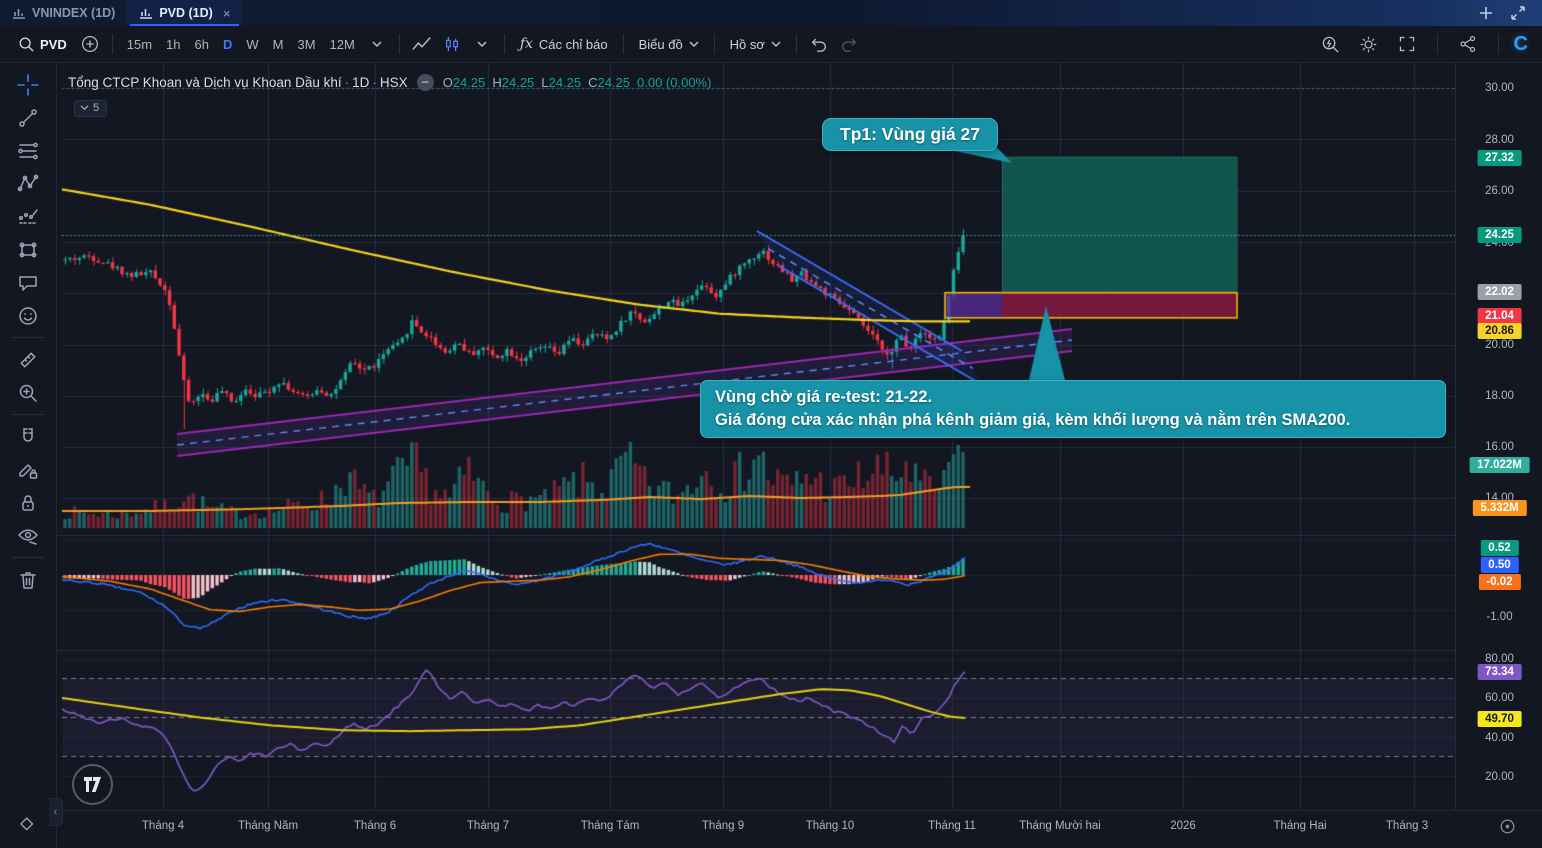 The width and height of the screenshot is (1542, 848). I want to click on legend-minimize-button: –, so click(425, 82).